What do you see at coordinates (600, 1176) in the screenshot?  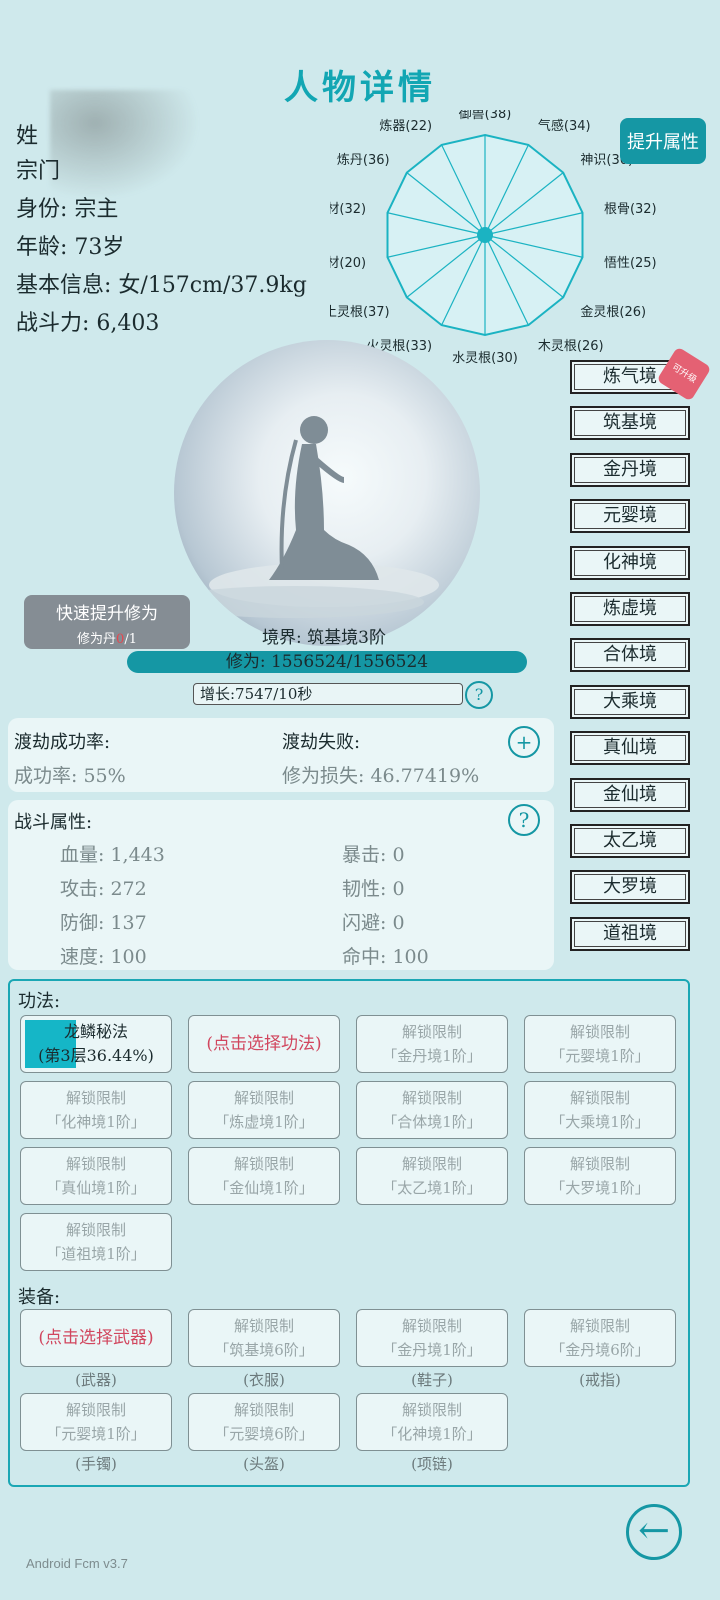 I see `skill-slot-locked: 解锁限制 「大罗境1阶」` at bounding box center [600, 1176].